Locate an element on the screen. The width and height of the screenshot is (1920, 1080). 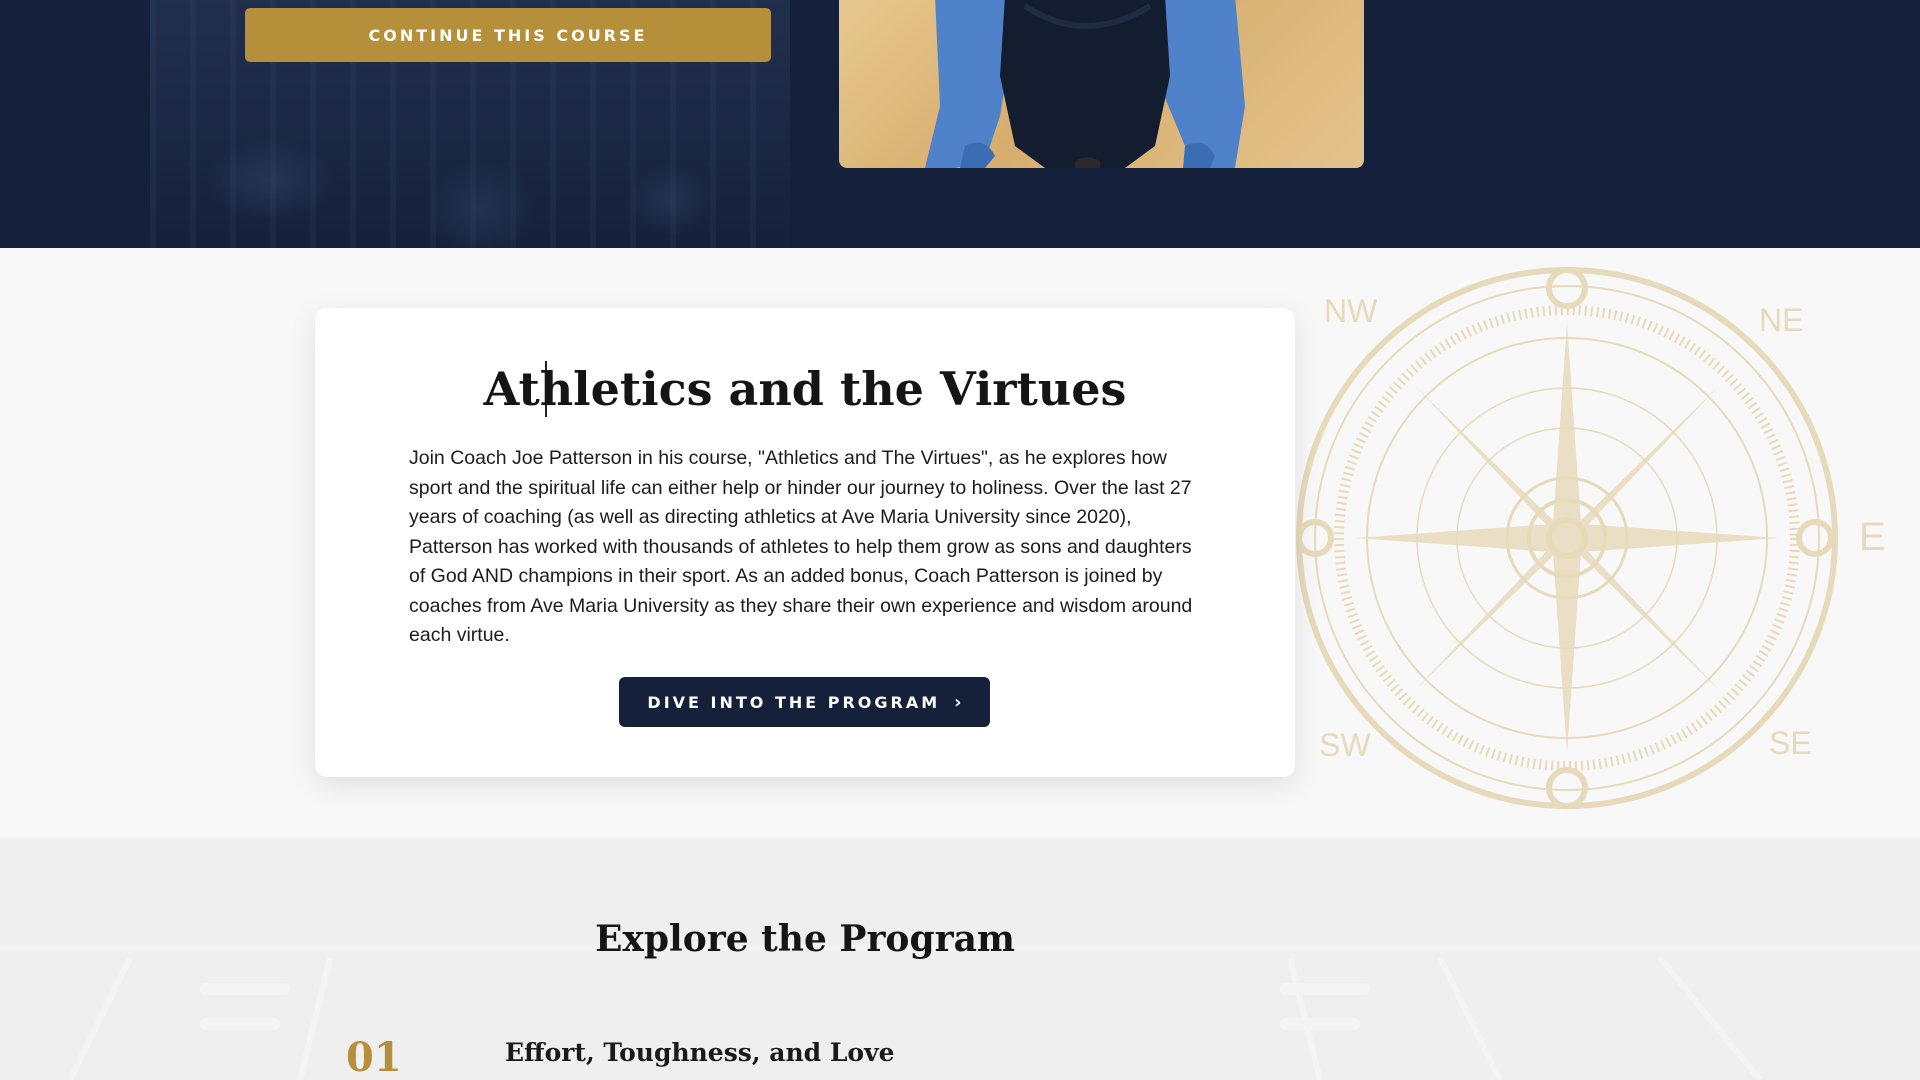
compass-label-se: SE is located at coordinates (1790, 743).